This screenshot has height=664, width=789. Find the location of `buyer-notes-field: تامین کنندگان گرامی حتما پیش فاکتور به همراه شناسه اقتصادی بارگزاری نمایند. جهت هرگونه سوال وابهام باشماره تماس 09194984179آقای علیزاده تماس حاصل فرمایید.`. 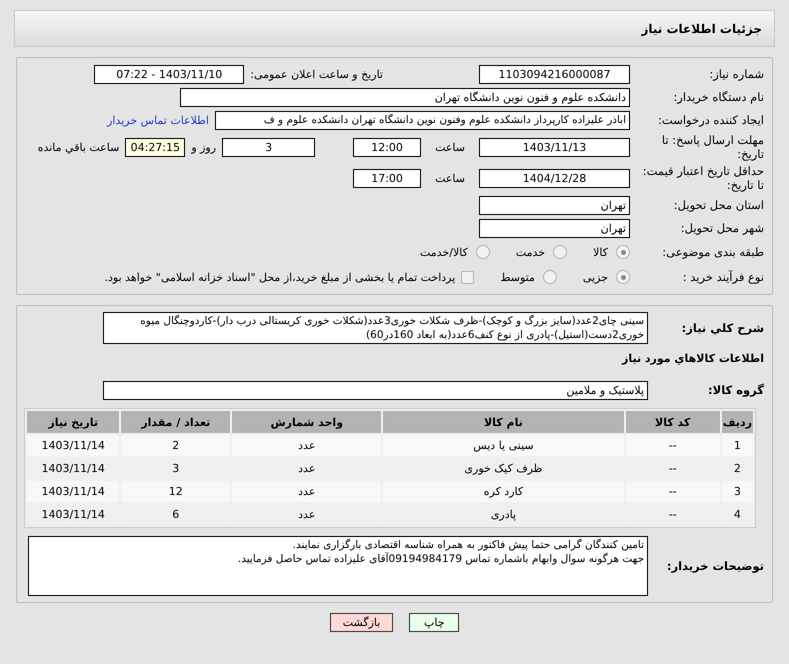

buyer-notes-field: تامین کنندگان گرامی حتما پیش فاکتور به همراه شناسه اقتصادی بارگزاری نمایند. جهت هرگونه سوال وابهام باشماره تماس 09194984179آقای علیزاده تماس حاصل فرمایید. is located at coordinates (338, 566).